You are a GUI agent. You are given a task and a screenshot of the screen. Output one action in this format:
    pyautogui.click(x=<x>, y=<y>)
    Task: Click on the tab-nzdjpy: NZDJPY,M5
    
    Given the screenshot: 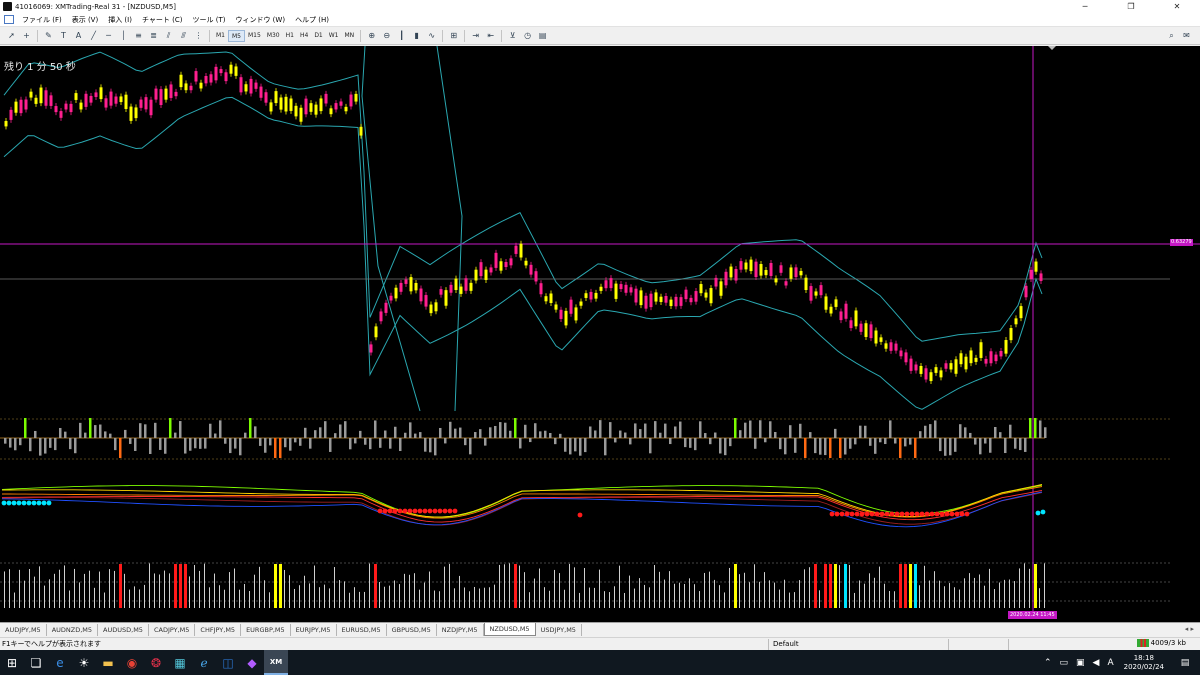 What is the action you would take?
    pyautogui.click(x=460, y=630)
    